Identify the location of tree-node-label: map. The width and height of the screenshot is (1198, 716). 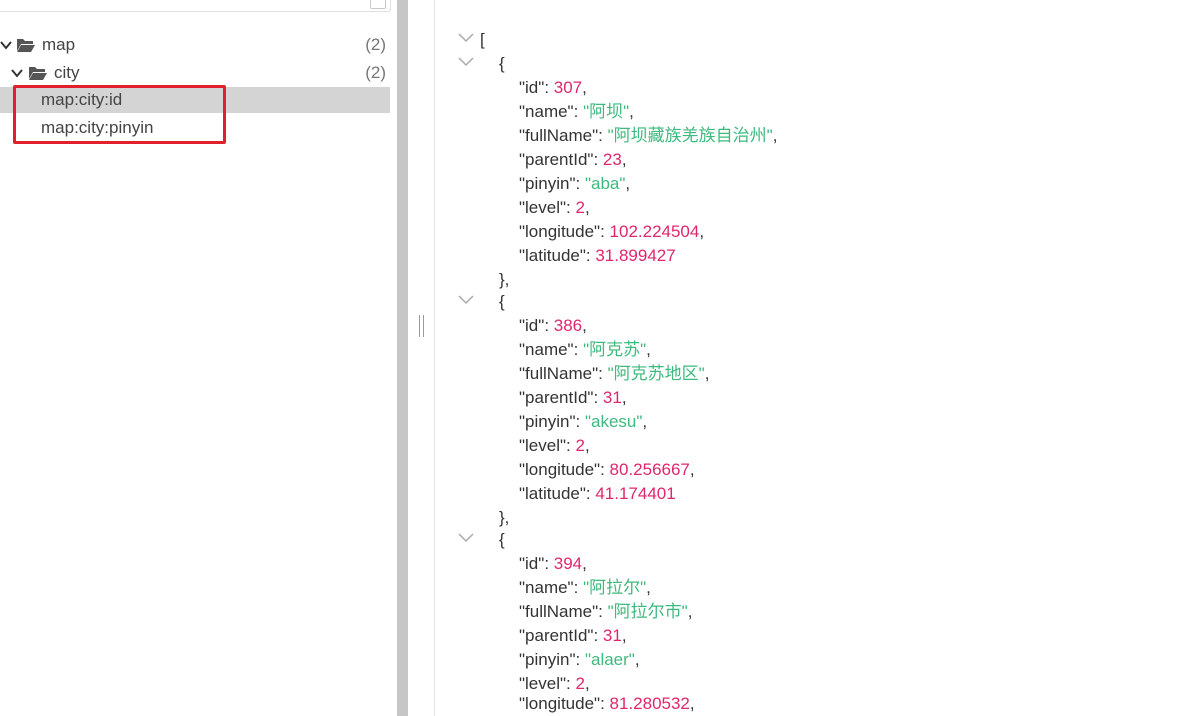
(59, 44).